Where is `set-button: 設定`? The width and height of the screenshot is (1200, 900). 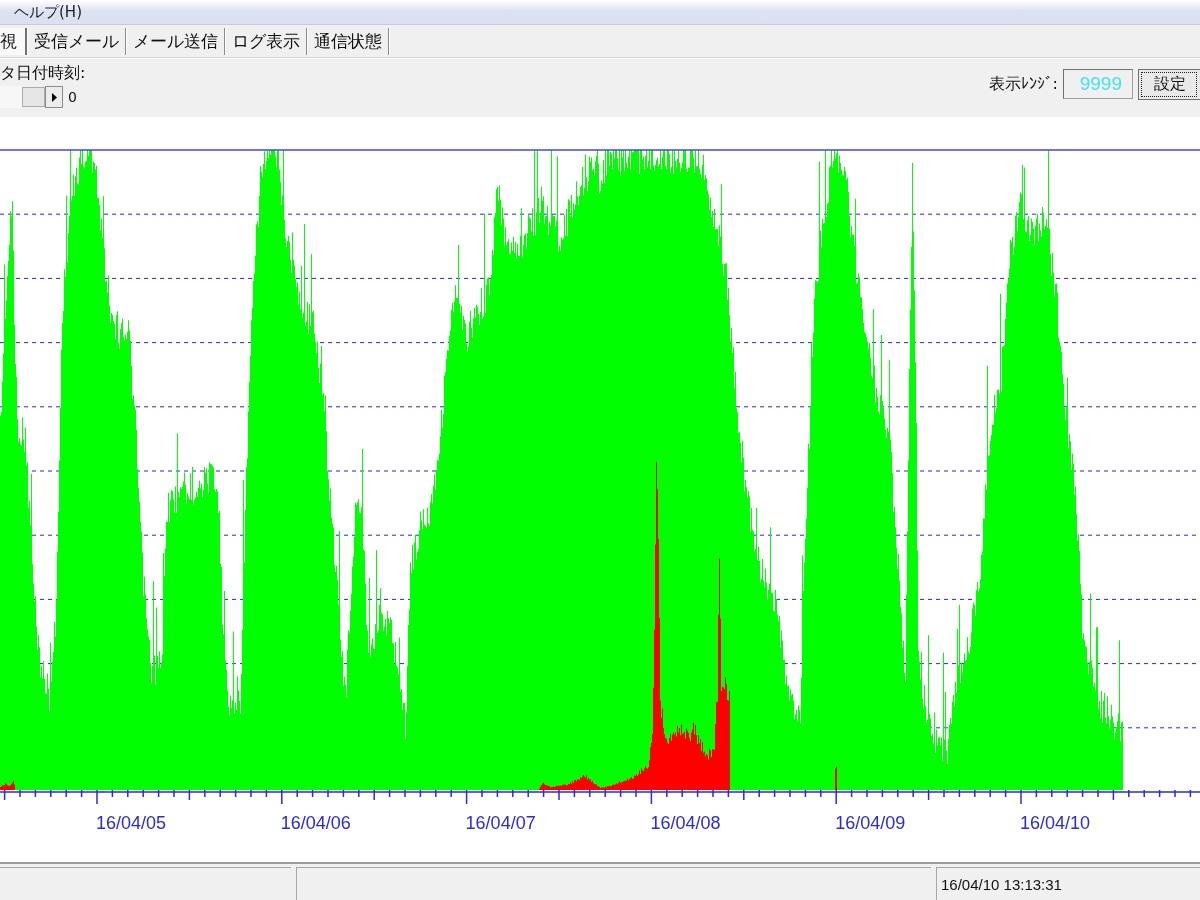
set-button: 設定 is located at coordinates (1169, 84).